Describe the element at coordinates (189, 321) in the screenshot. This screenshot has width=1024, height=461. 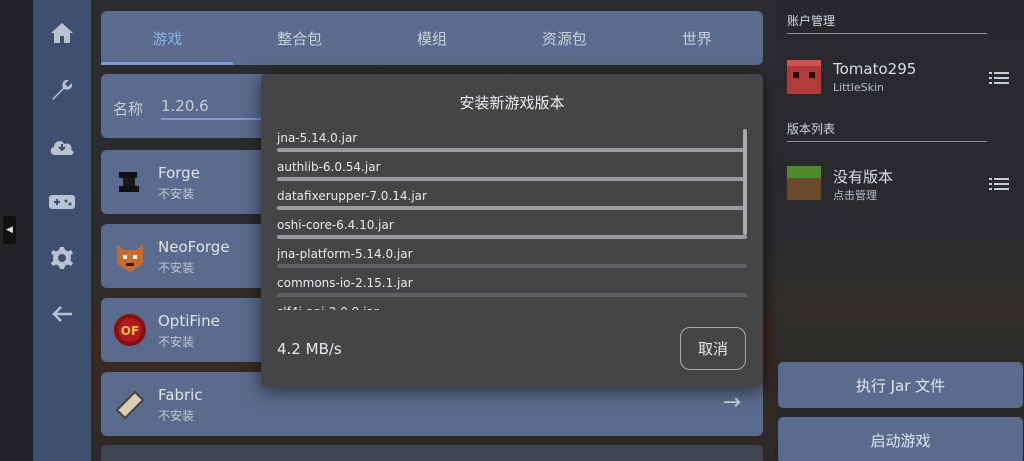
I see `loader-name: OptiFine` at that location.